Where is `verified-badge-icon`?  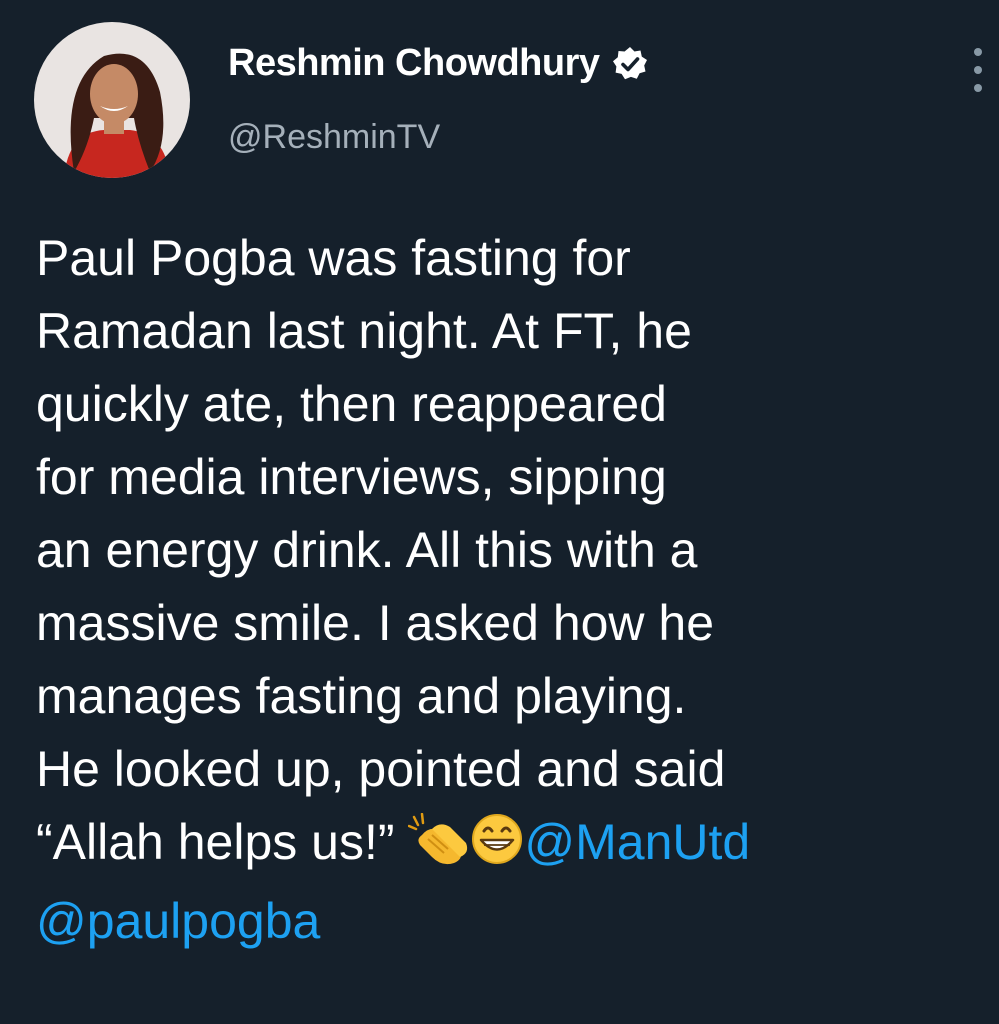 verified-badge-icon is located at coordinates (630, 64).